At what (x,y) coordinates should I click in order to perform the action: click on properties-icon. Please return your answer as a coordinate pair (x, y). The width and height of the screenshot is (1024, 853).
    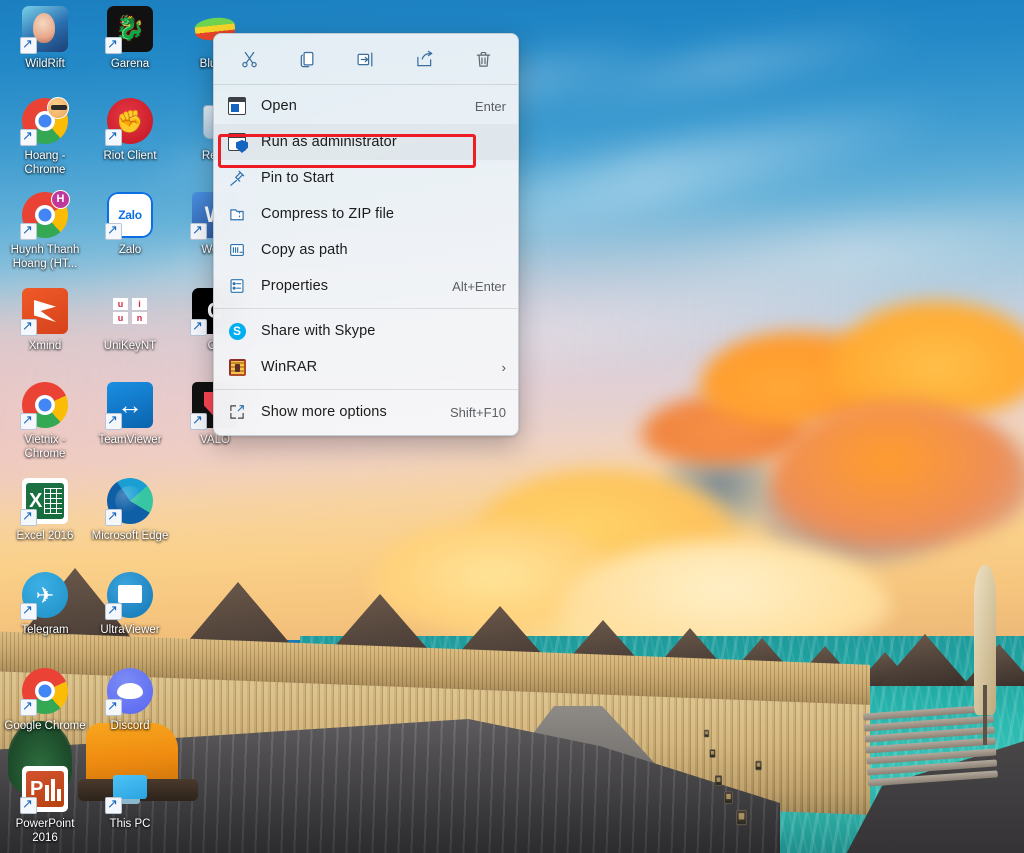
    Looking at the image, I should click on (237, 286).